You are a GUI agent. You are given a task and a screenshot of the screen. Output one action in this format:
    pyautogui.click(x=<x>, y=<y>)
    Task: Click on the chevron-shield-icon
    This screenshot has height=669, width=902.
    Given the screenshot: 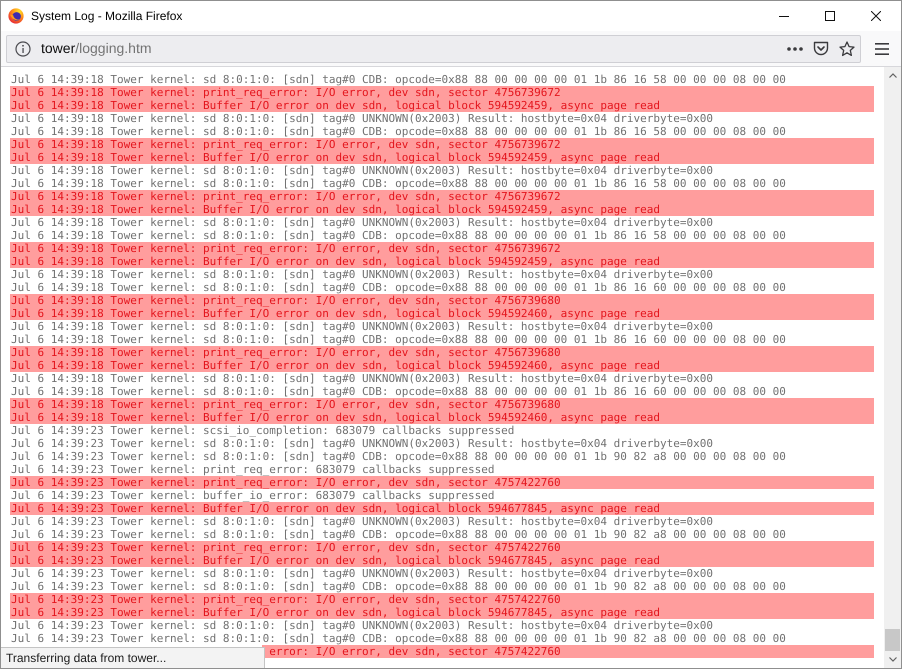 What is the action you would take?
    pyautogui.click(x=821, y=48)
    